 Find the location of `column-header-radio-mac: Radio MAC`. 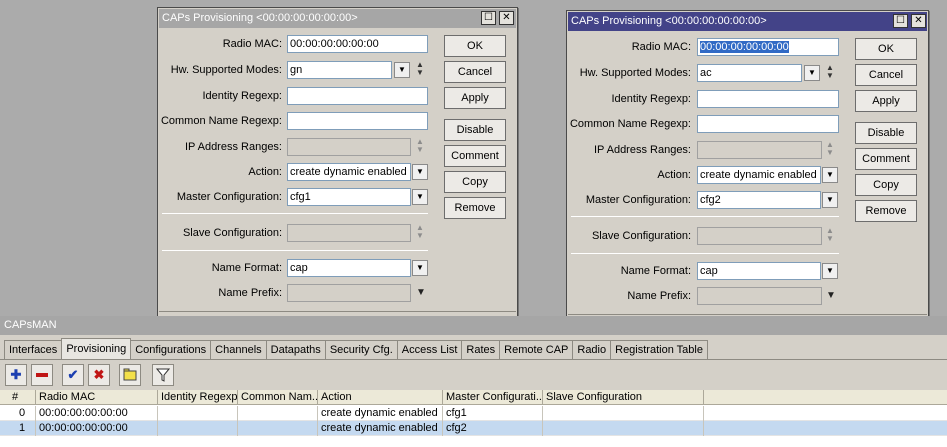

column-header-radio-mac: Radio MAC is located at coordinates (97, 397).